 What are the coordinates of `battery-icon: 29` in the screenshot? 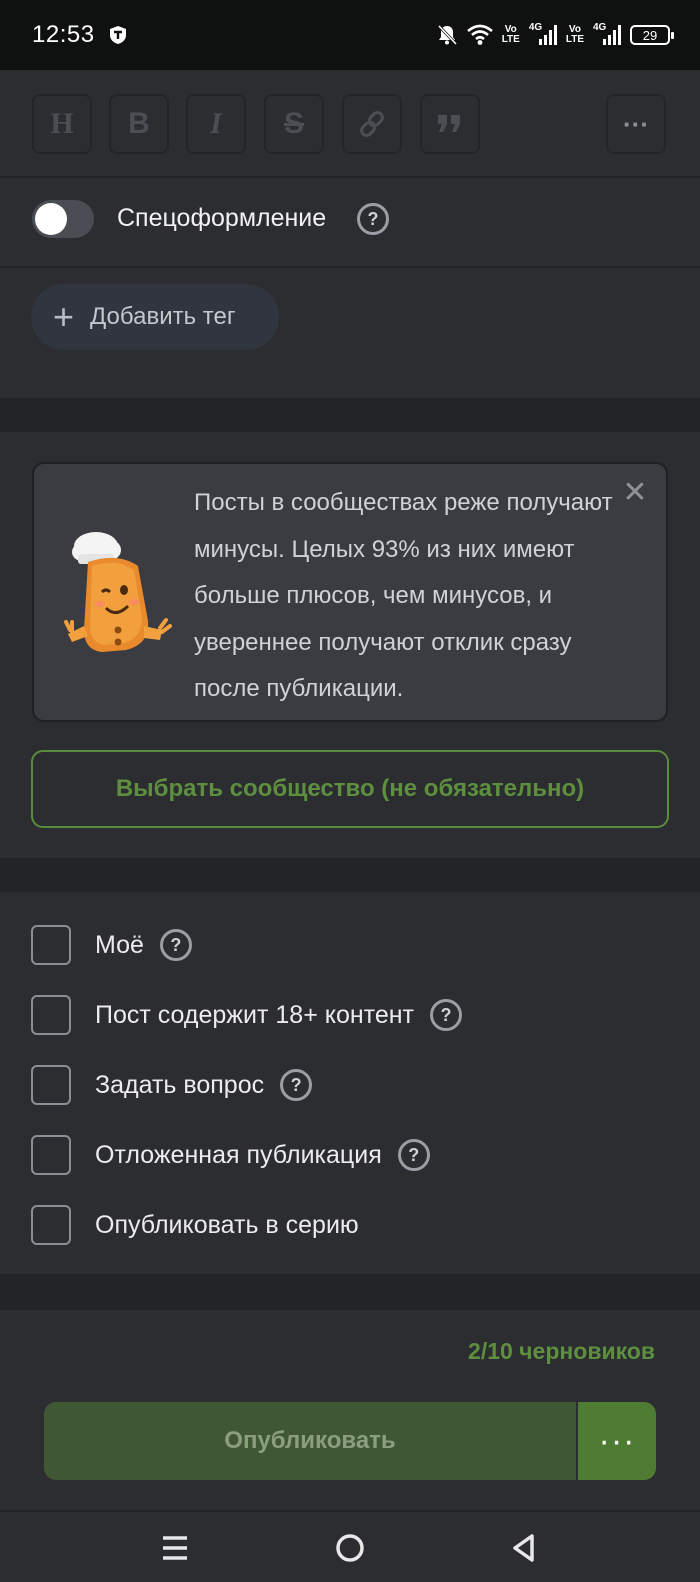 It's located at (652, 35).